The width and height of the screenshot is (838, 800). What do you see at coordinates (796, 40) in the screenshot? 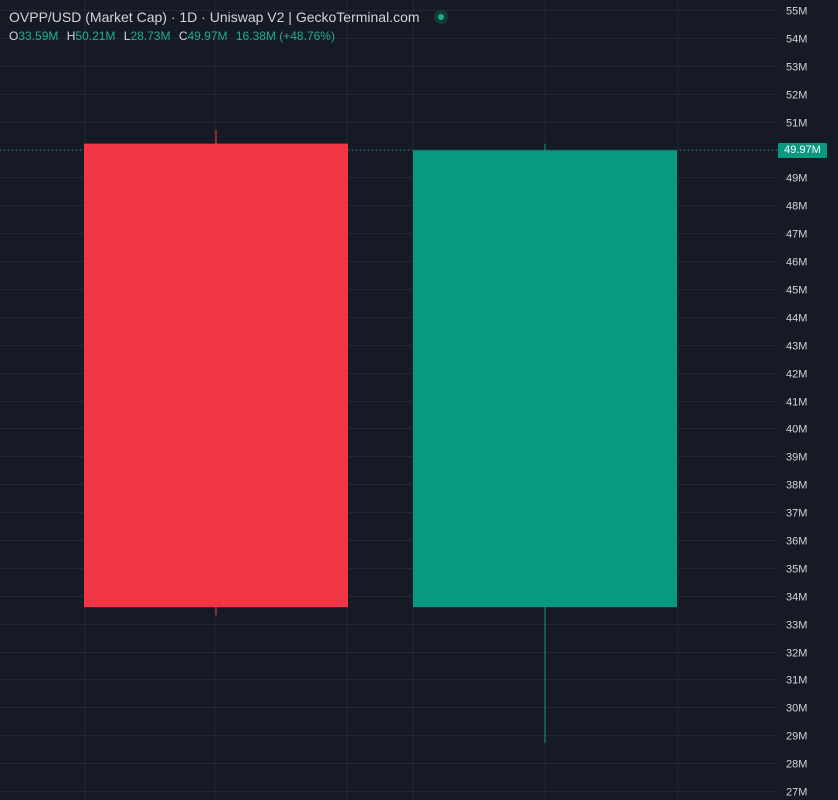
I see `y-tick-label: 54M` at bounding box center [796, 40].